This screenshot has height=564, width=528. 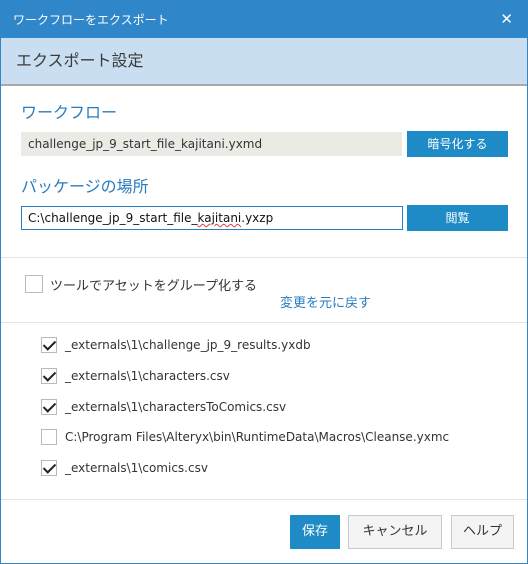 What do you see at coordinates (69, 112) in the screenshot?
I see `workflow-section-label: ワークフロー` at bounding box center [69, 112].